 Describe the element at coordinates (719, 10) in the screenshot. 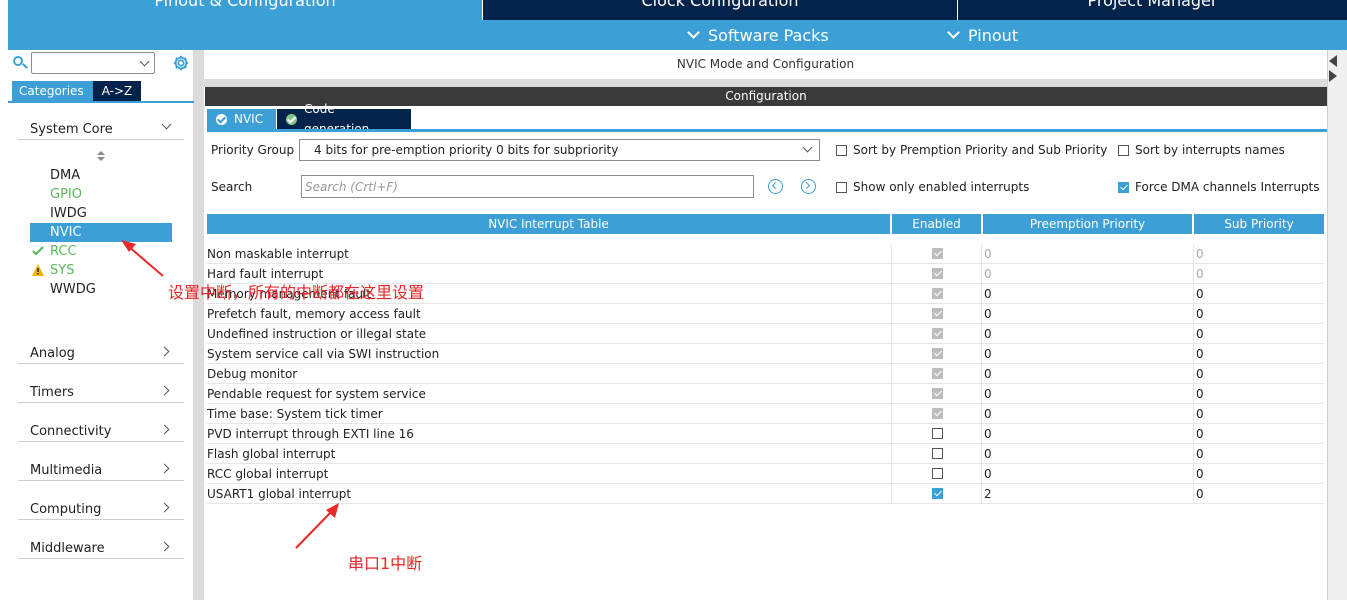

I see `tab-clock-configuration: Clock Configuration` at that location.